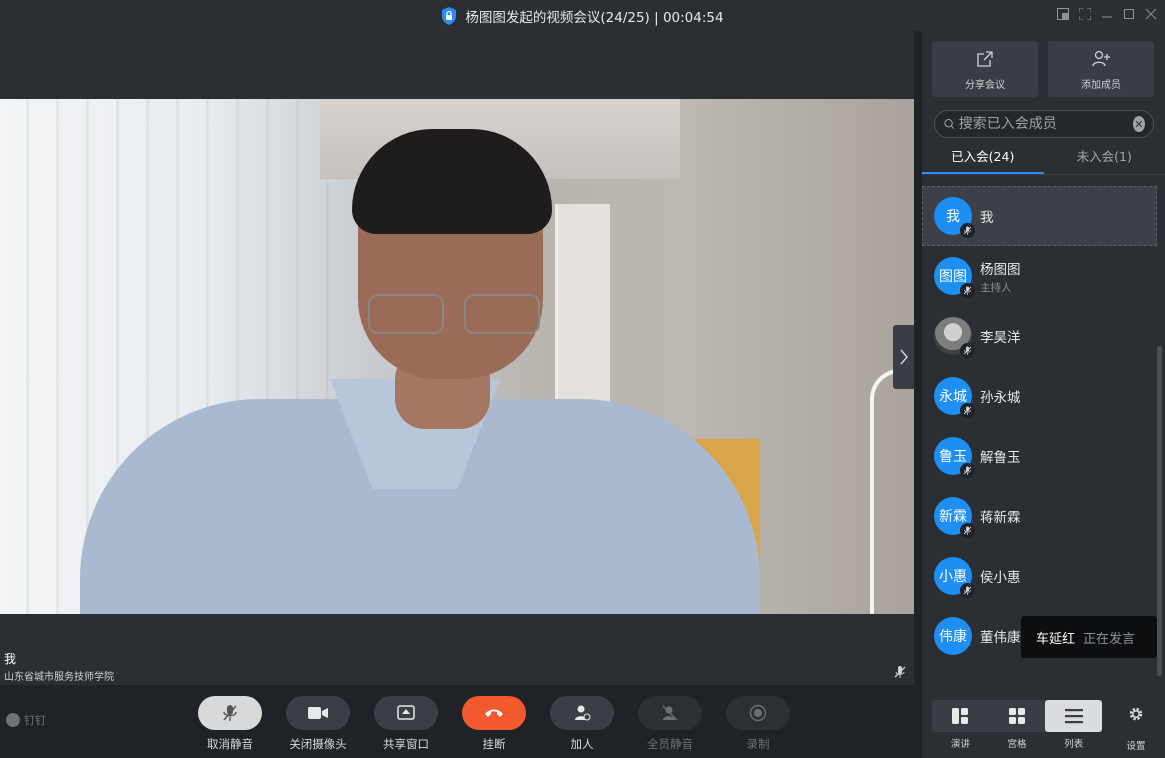 The width and height of the screenshot is (1165, 758). What do you see at coordinates (1039, 216) in the screenshot?
I see `member-row: 我 我` at bounding box center [1039, 216].